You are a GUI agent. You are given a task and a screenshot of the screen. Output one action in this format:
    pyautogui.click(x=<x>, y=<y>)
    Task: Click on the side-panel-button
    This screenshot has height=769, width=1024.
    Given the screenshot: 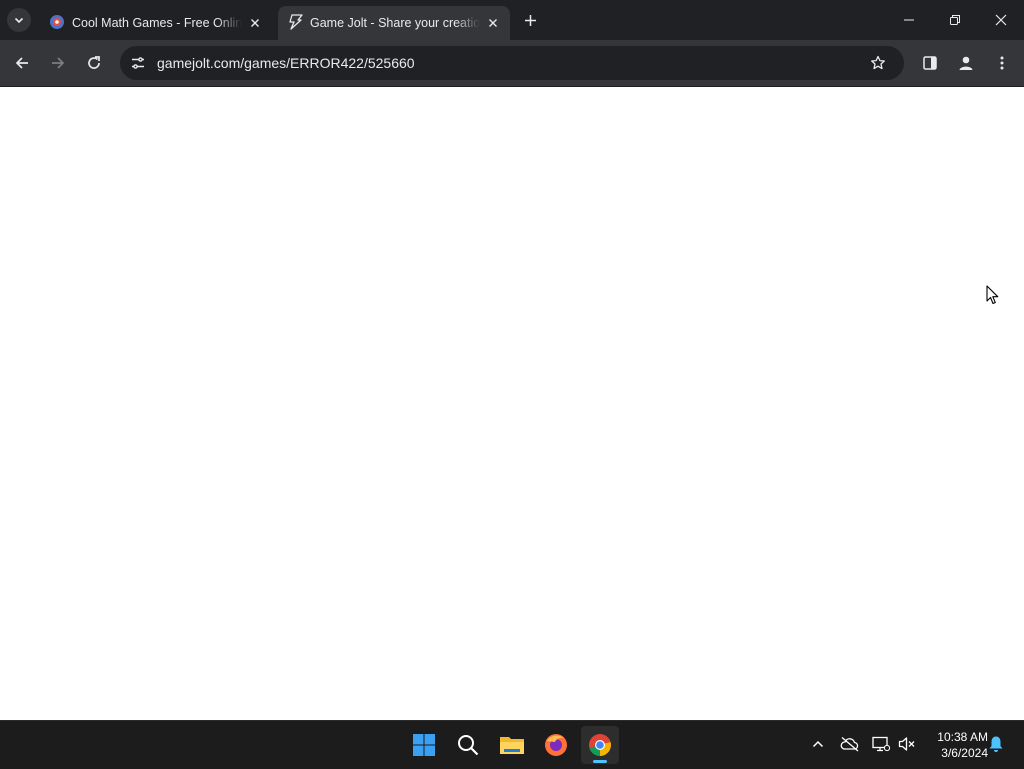 What is the action you would take?
    pyautogui.click(x=930, y=63)
    